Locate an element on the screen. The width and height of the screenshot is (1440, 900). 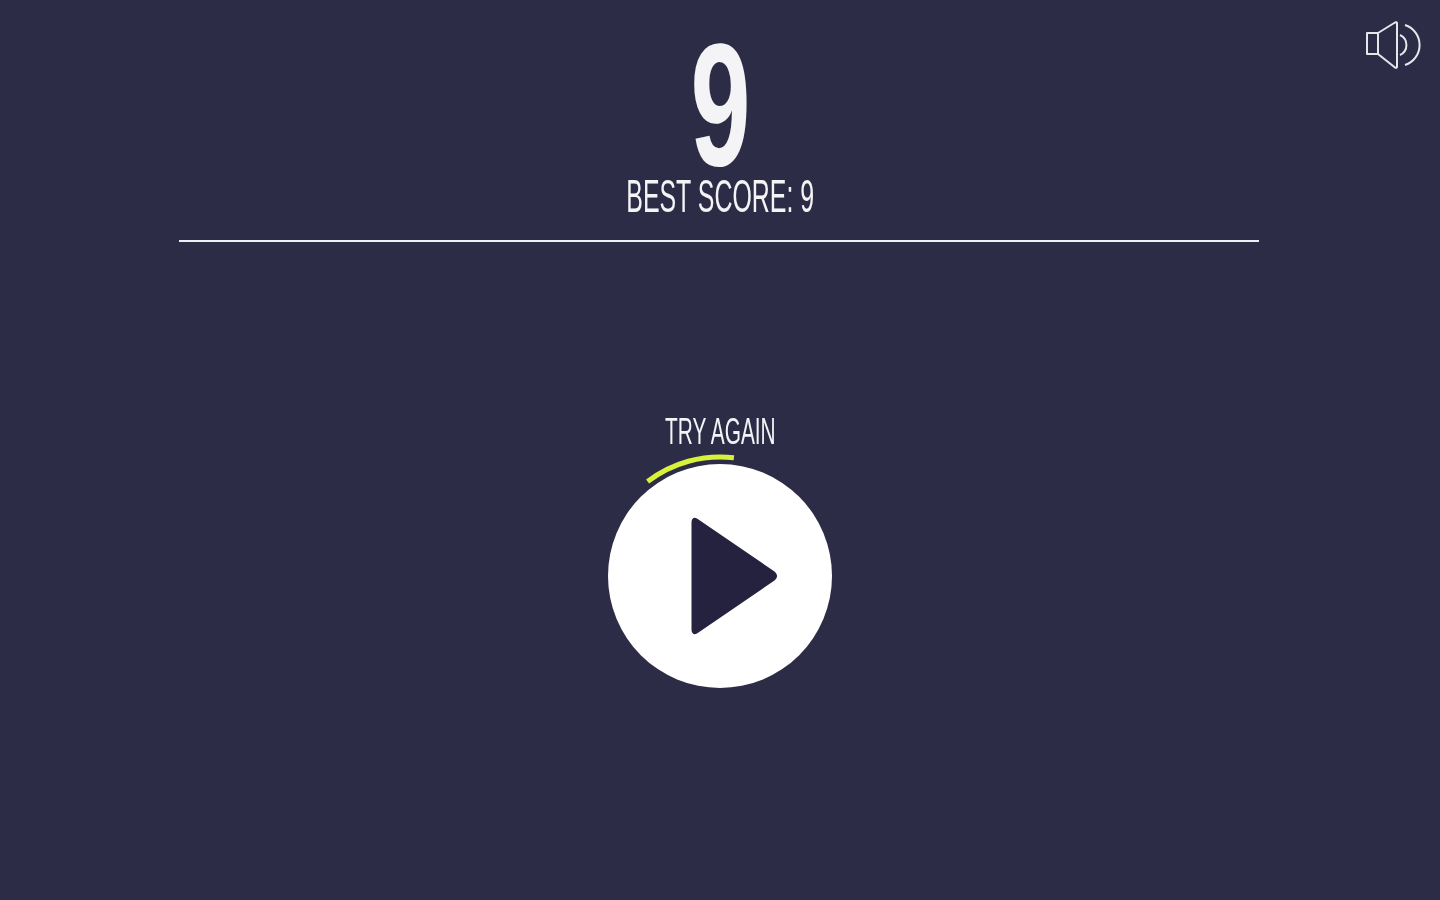
play-icon is located at coordinates (733, 575).